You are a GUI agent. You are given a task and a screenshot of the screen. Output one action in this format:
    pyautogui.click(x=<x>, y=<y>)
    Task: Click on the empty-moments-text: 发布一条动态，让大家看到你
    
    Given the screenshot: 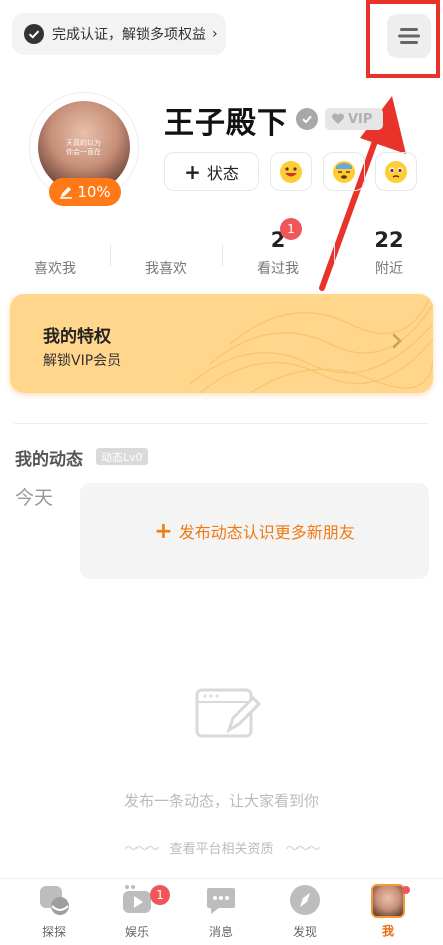 What is the action you would take?
    pyautogui.click(x=221, y=801)
    